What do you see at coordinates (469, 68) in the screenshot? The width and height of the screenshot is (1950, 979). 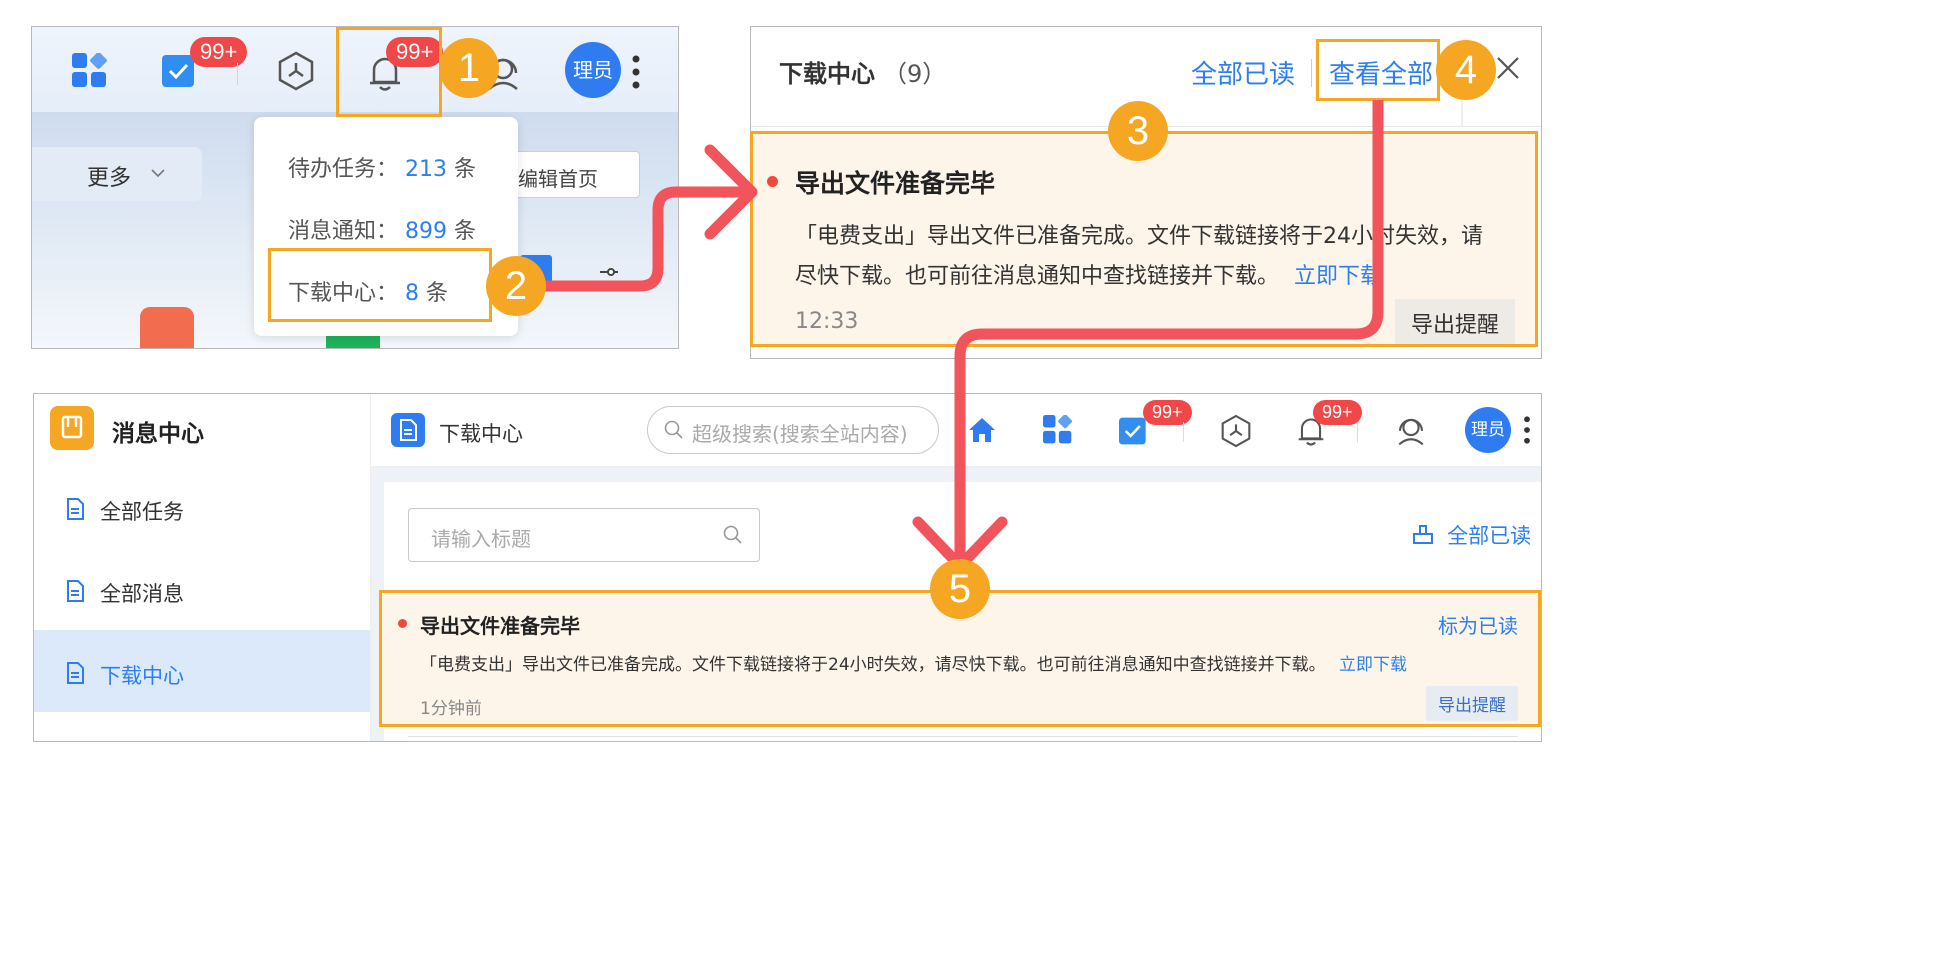 I see `step-1-marker: 1` at bounding box center [469, 68].